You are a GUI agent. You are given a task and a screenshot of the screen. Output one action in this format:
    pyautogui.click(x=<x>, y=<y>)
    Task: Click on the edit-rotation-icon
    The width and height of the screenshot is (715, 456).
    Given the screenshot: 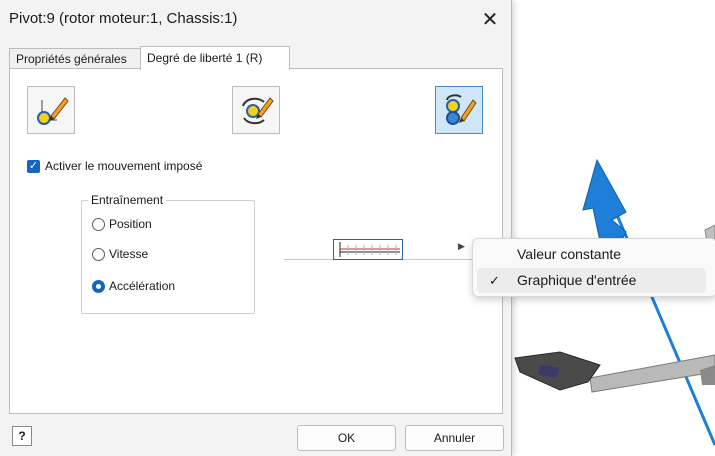 What is the action you would take?
    pyautogui.click(x=258, y=111)
    